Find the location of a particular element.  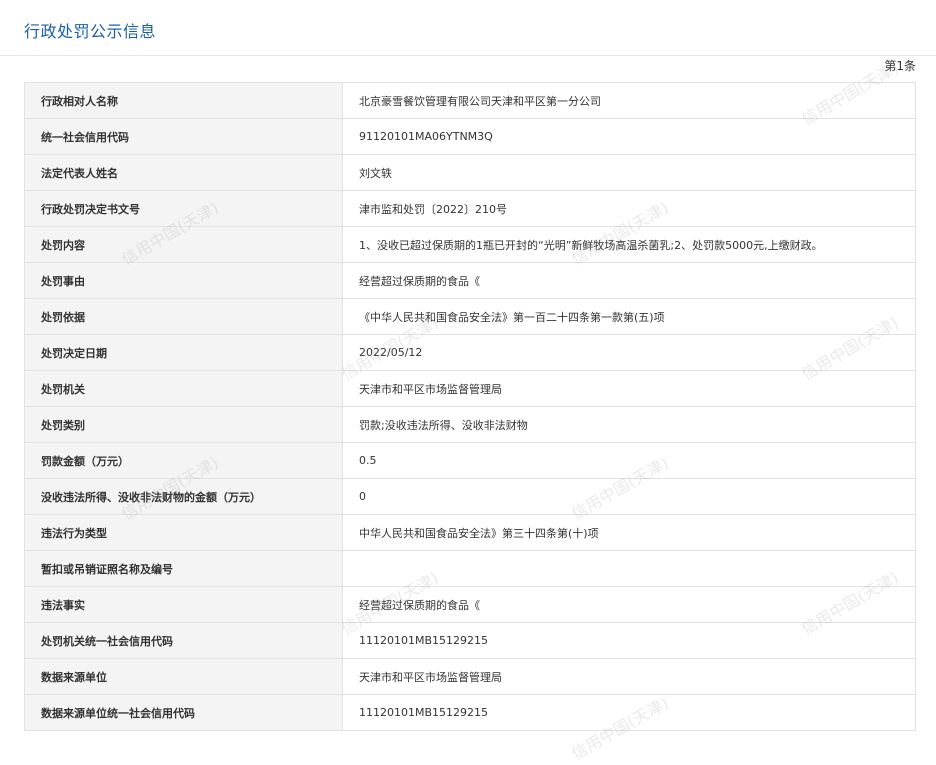

table-row: 罚款金额（万元） 0.5 is located at coordinates (470, 460).